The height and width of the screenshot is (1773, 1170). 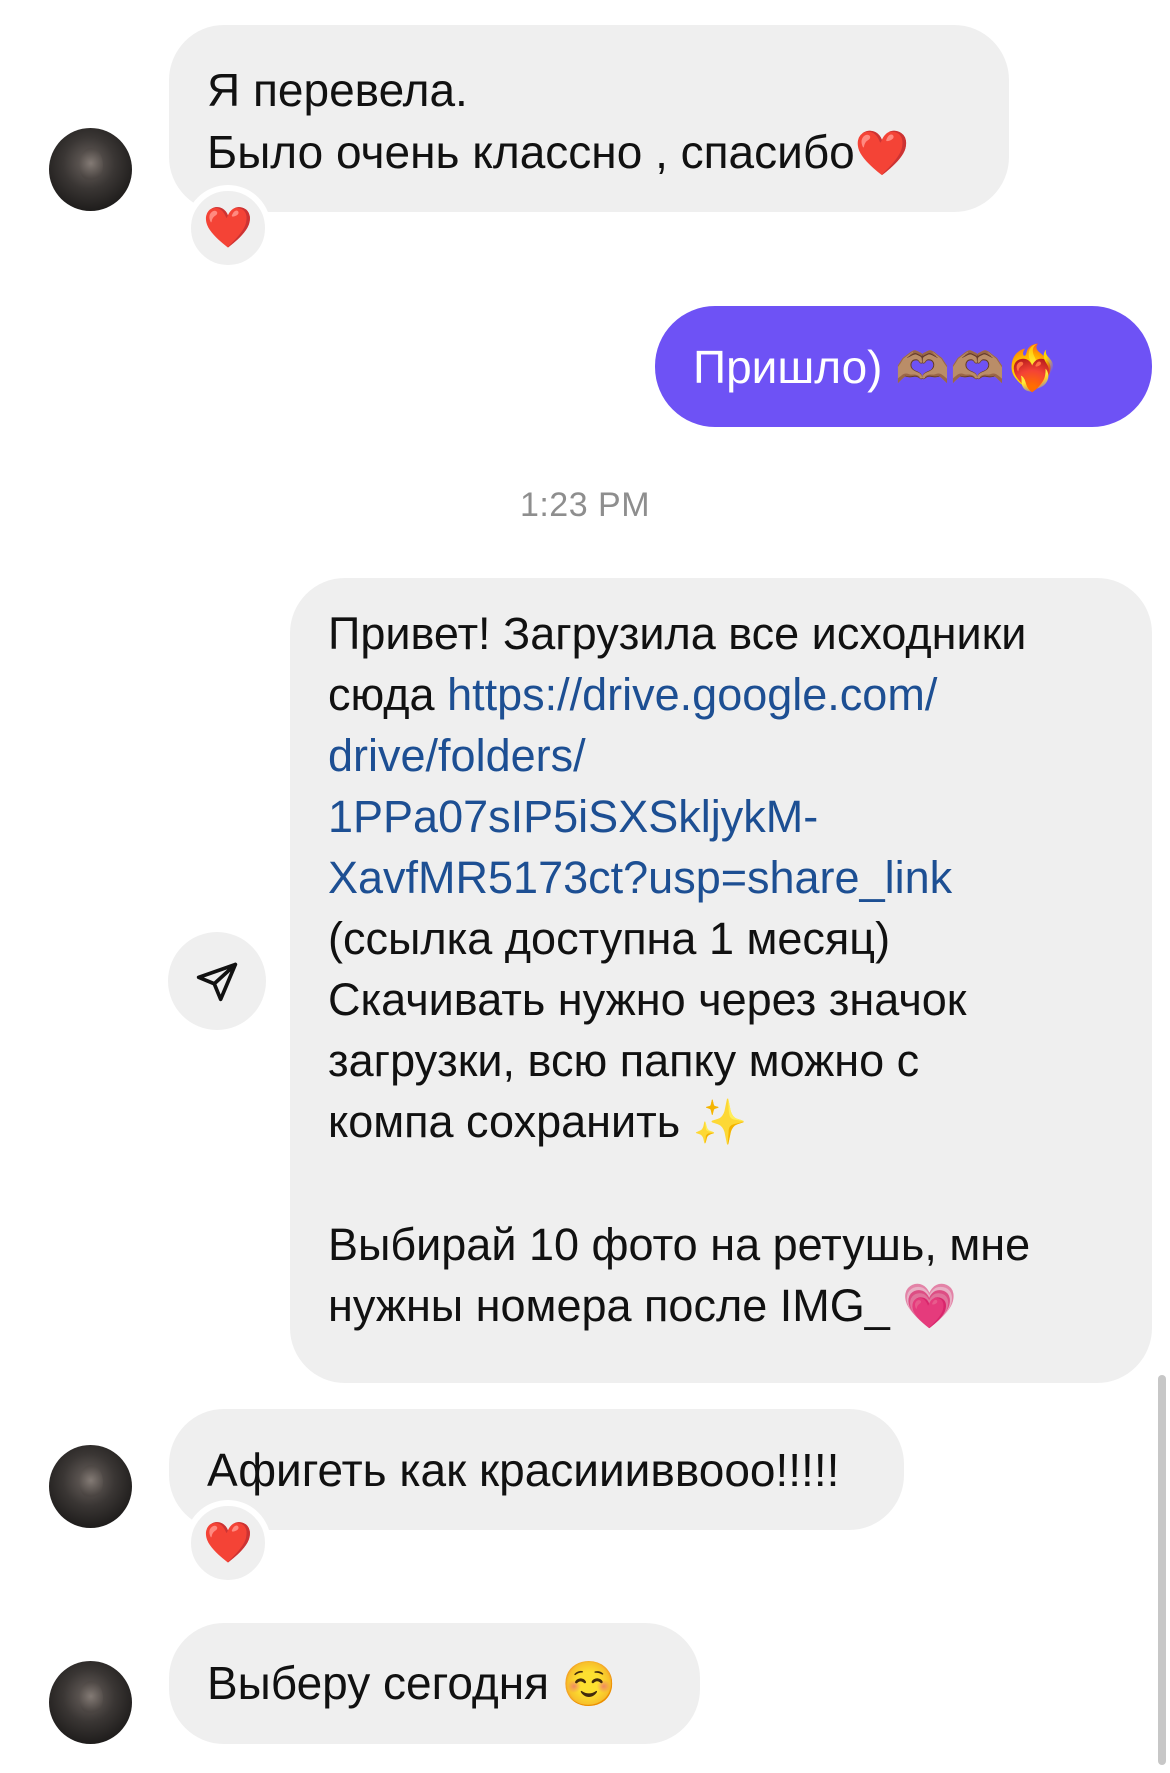 What do you see at coordinates (720, 1122) in the screenshot?
I see `sparkles-emoji: ✨` at bounding box center [720, 1122].